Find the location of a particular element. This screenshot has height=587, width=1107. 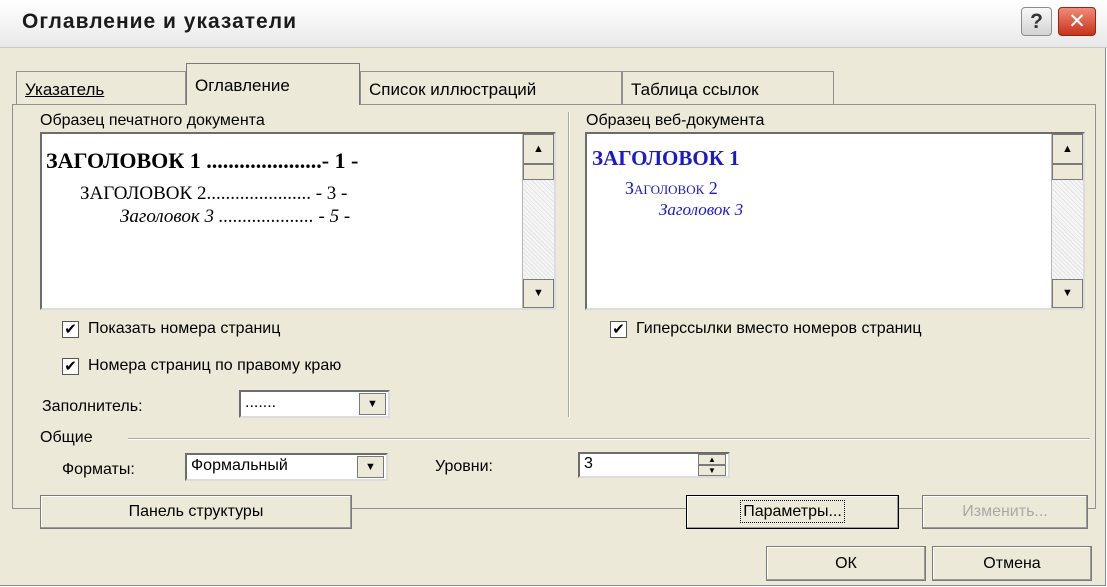

tab-index: Указатель is located at coordinates (101, 87).